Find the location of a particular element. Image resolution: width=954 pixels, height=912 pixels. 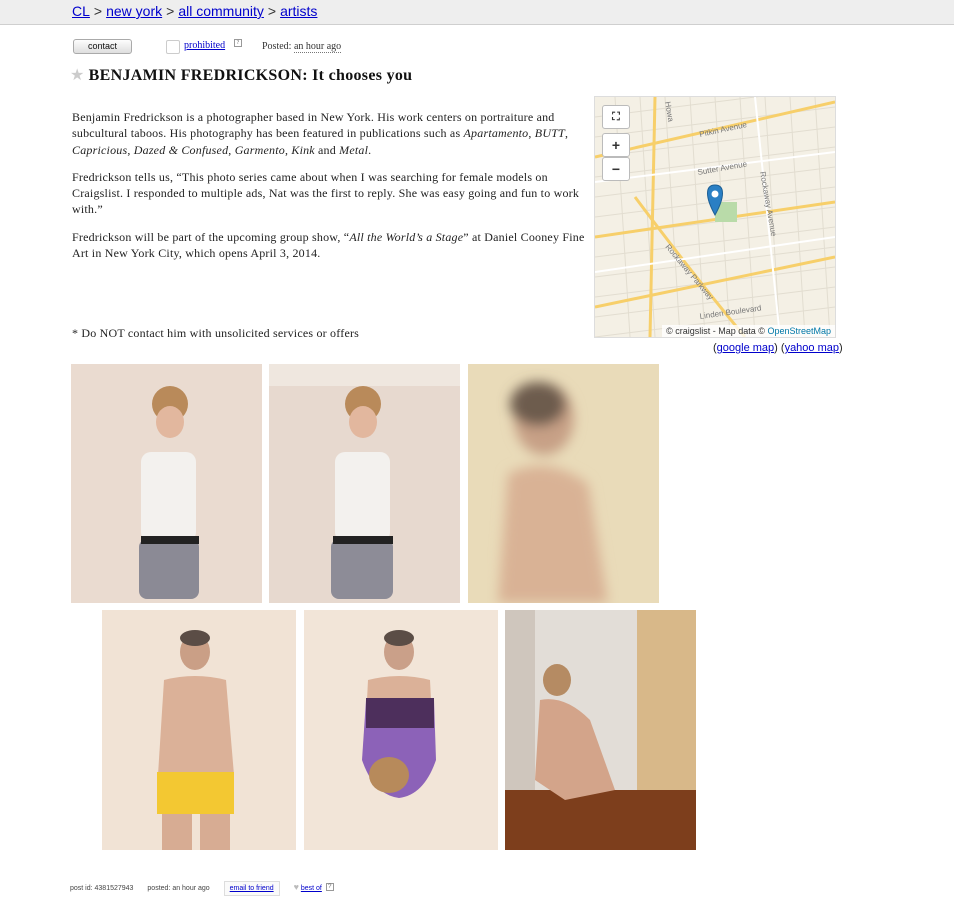

breadcrumb-cl: CL is located at coordinates (81, 11).